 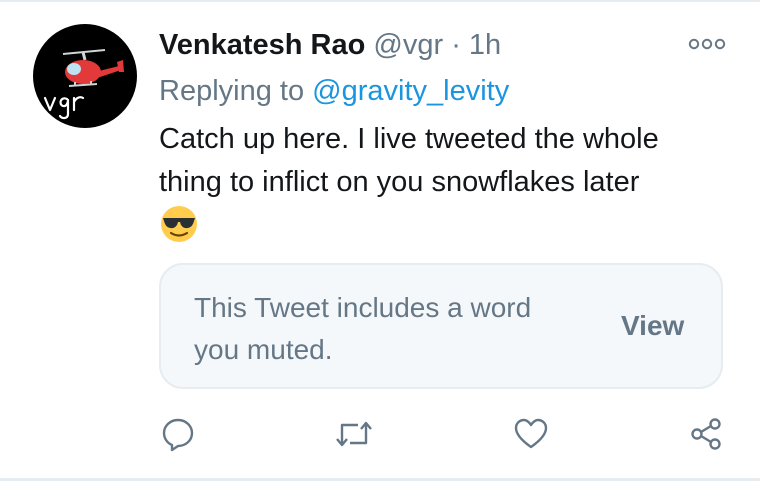 I want to click on replying-to-line: Replying to @gravity_levity, so click(x=334, y=91).